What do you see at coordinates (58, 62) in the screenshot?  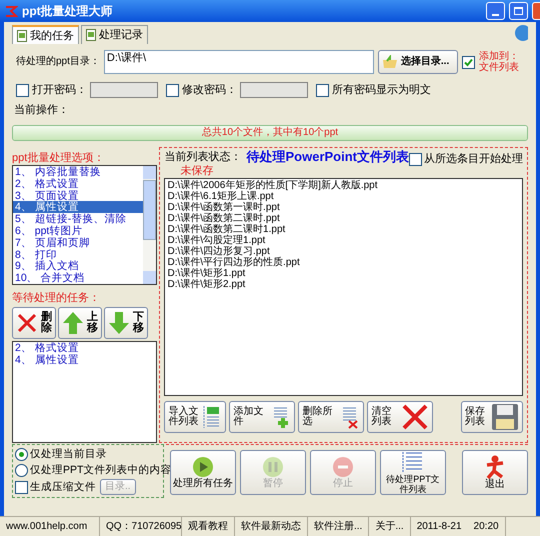 I see `path-label: 待处理的ppt目录：` at bounding box center [58, 62].